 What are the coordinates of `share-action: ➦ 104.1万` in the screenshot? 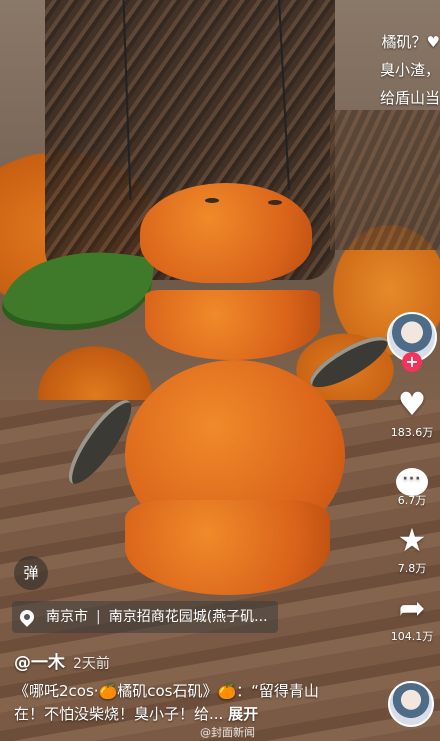 It's located at (412, 617).